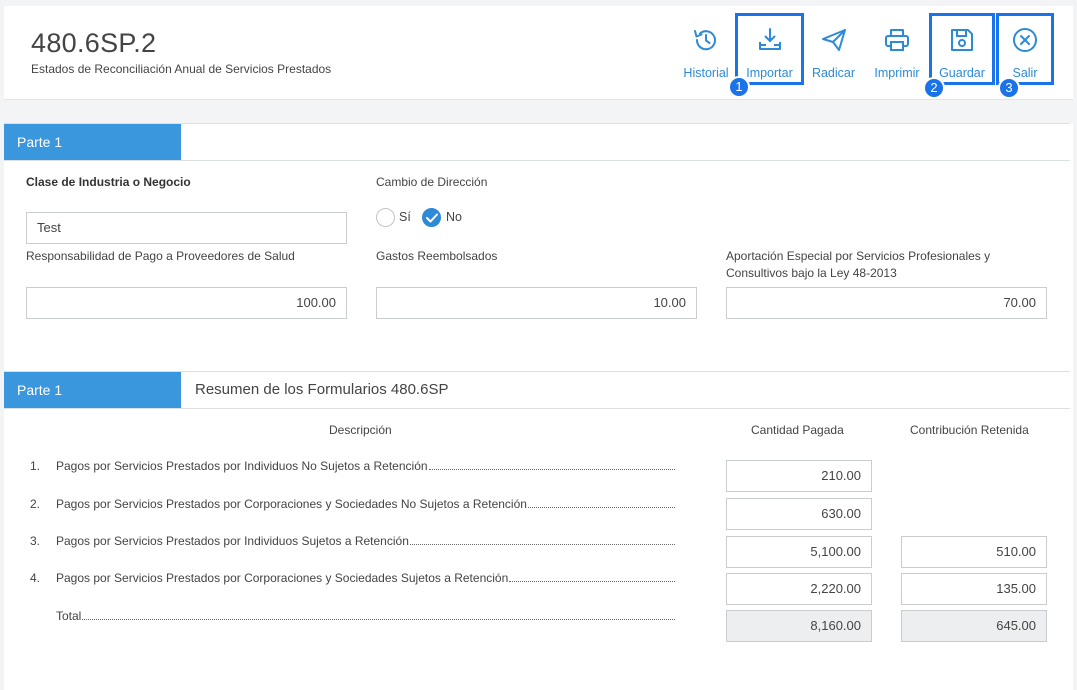  What do you see at coordinates (92, 390) in the screenshot?
I see `section-tab-resumen: Parte 1` at bounding box center [92, 390].